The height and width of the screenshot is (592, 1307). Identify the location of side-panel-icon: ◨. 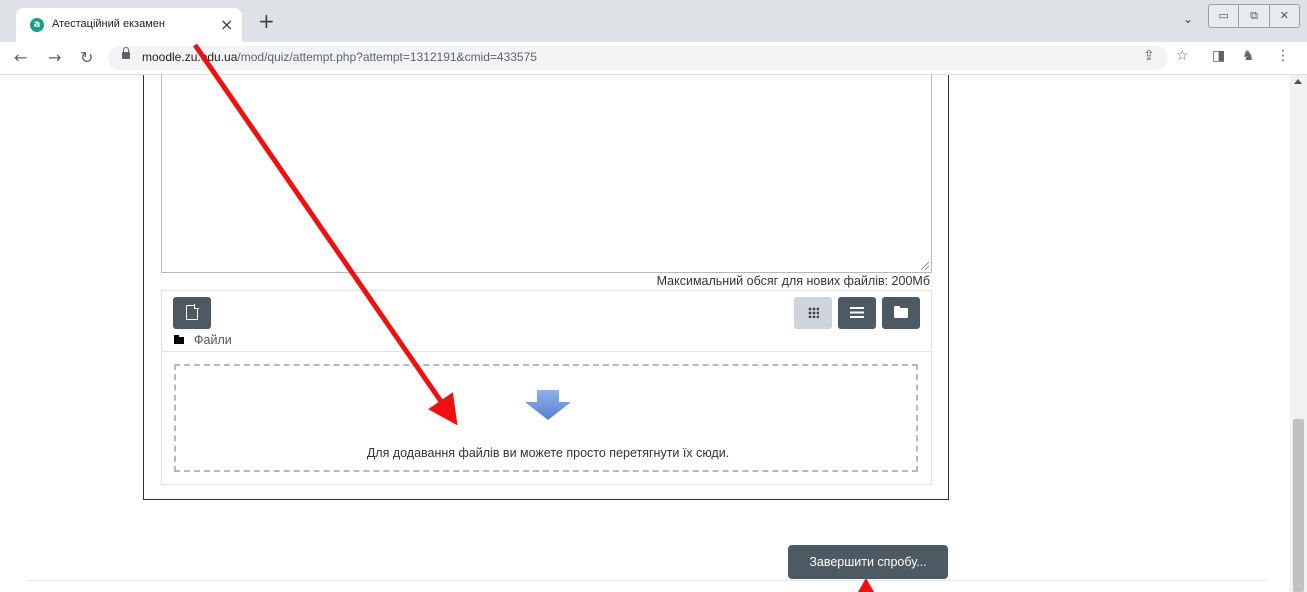
(1218, 56).